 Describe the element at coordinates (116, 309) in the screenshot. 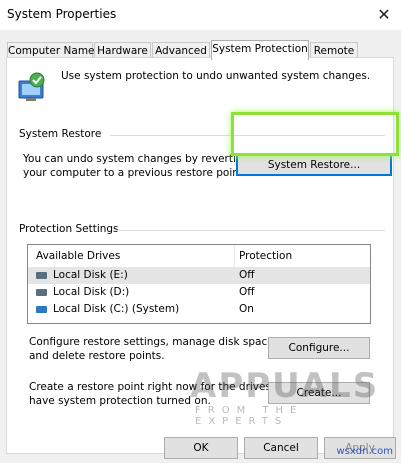

I see `drive-name: Local Disk (C:) (System)` at that location.